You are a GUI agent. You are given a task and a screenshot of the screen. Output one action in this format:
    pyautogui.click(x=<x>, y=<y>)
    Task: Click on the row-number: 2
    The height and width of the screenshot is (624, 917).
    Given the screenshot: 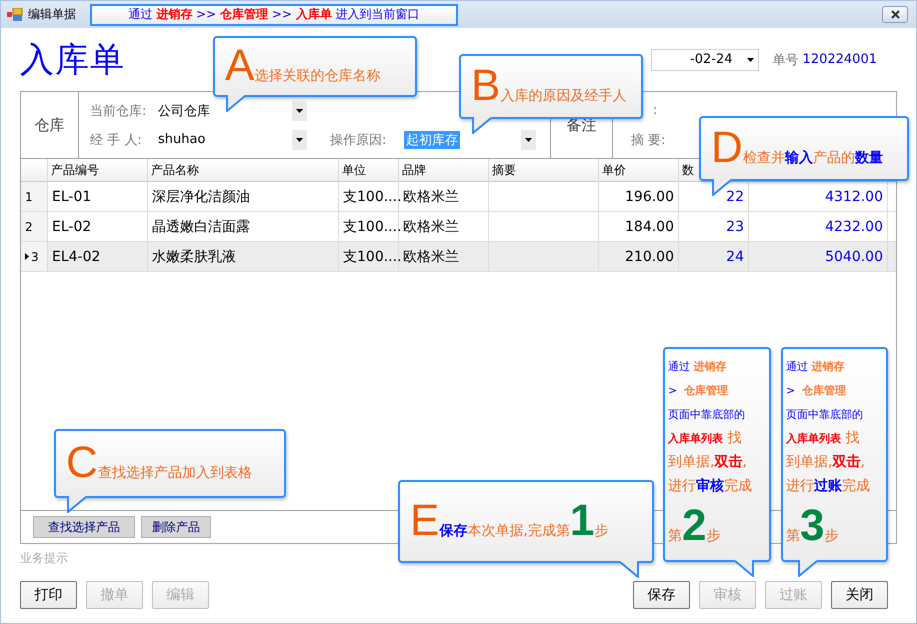 What is the action you would take?
    pyautogui.click(x=29, y=227)
    